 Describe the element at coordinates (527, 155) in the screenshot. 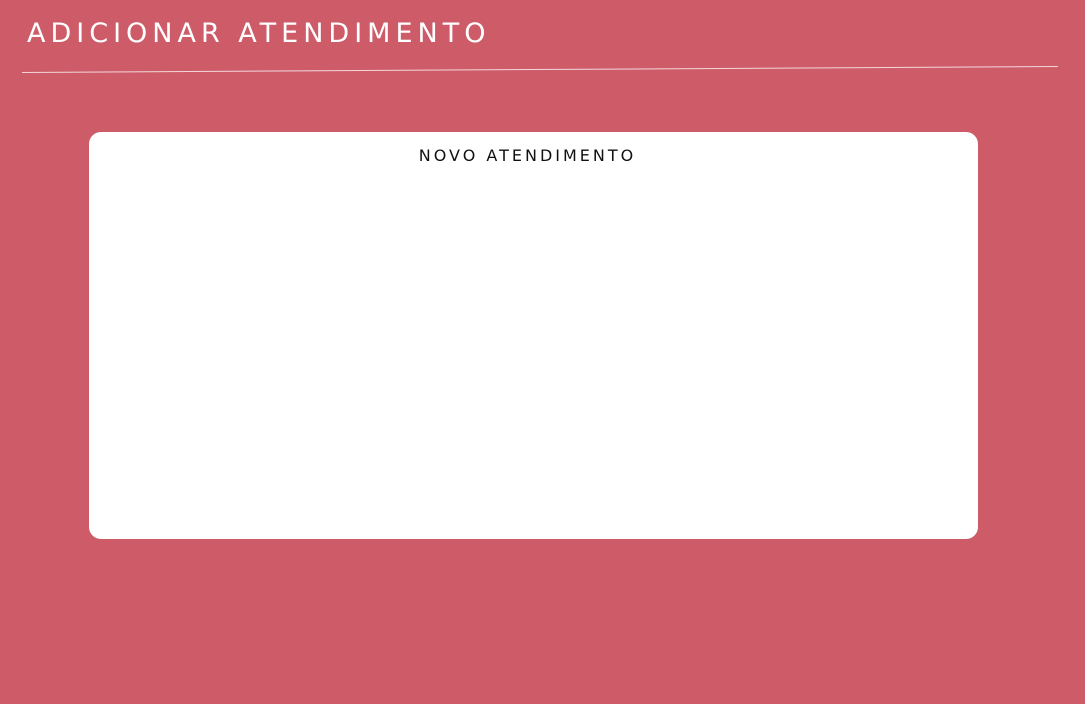

I see `card-title: novo atendimento` at that location.